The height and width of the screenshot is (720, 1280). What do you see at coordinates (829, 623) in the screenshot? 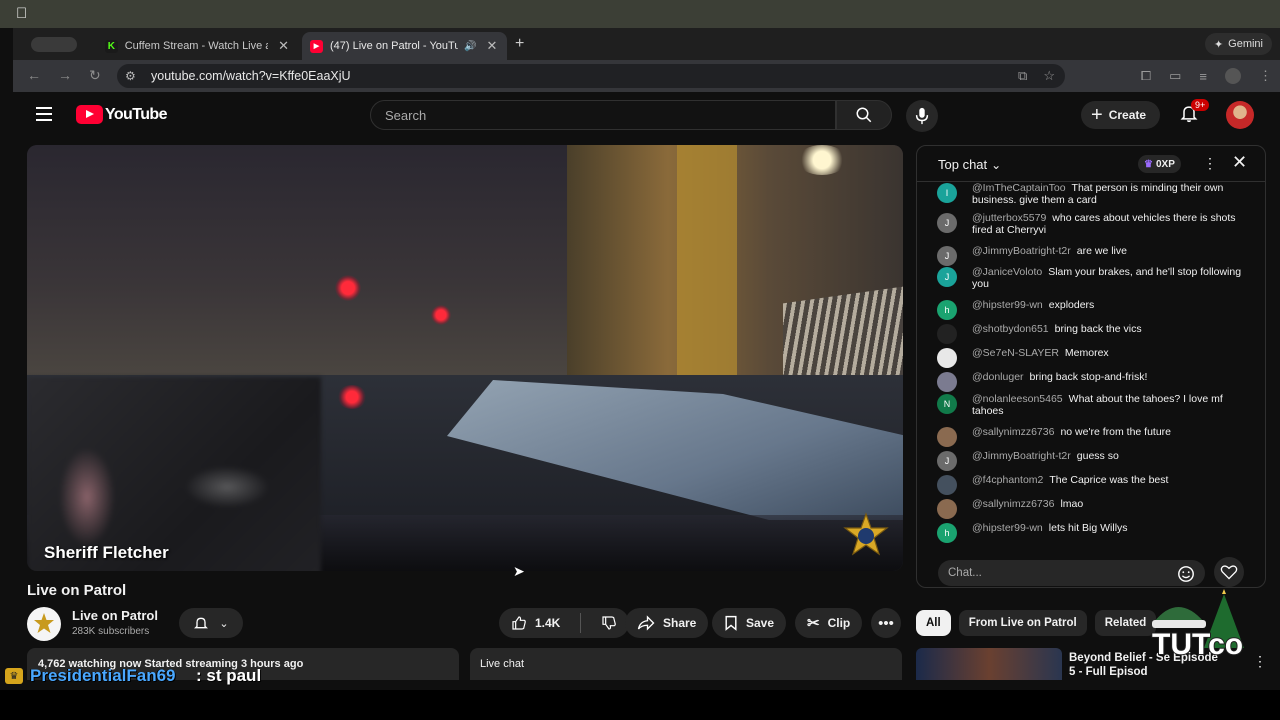
I see `clip-button: ✂ Clip` at bounding box center [829, 623].